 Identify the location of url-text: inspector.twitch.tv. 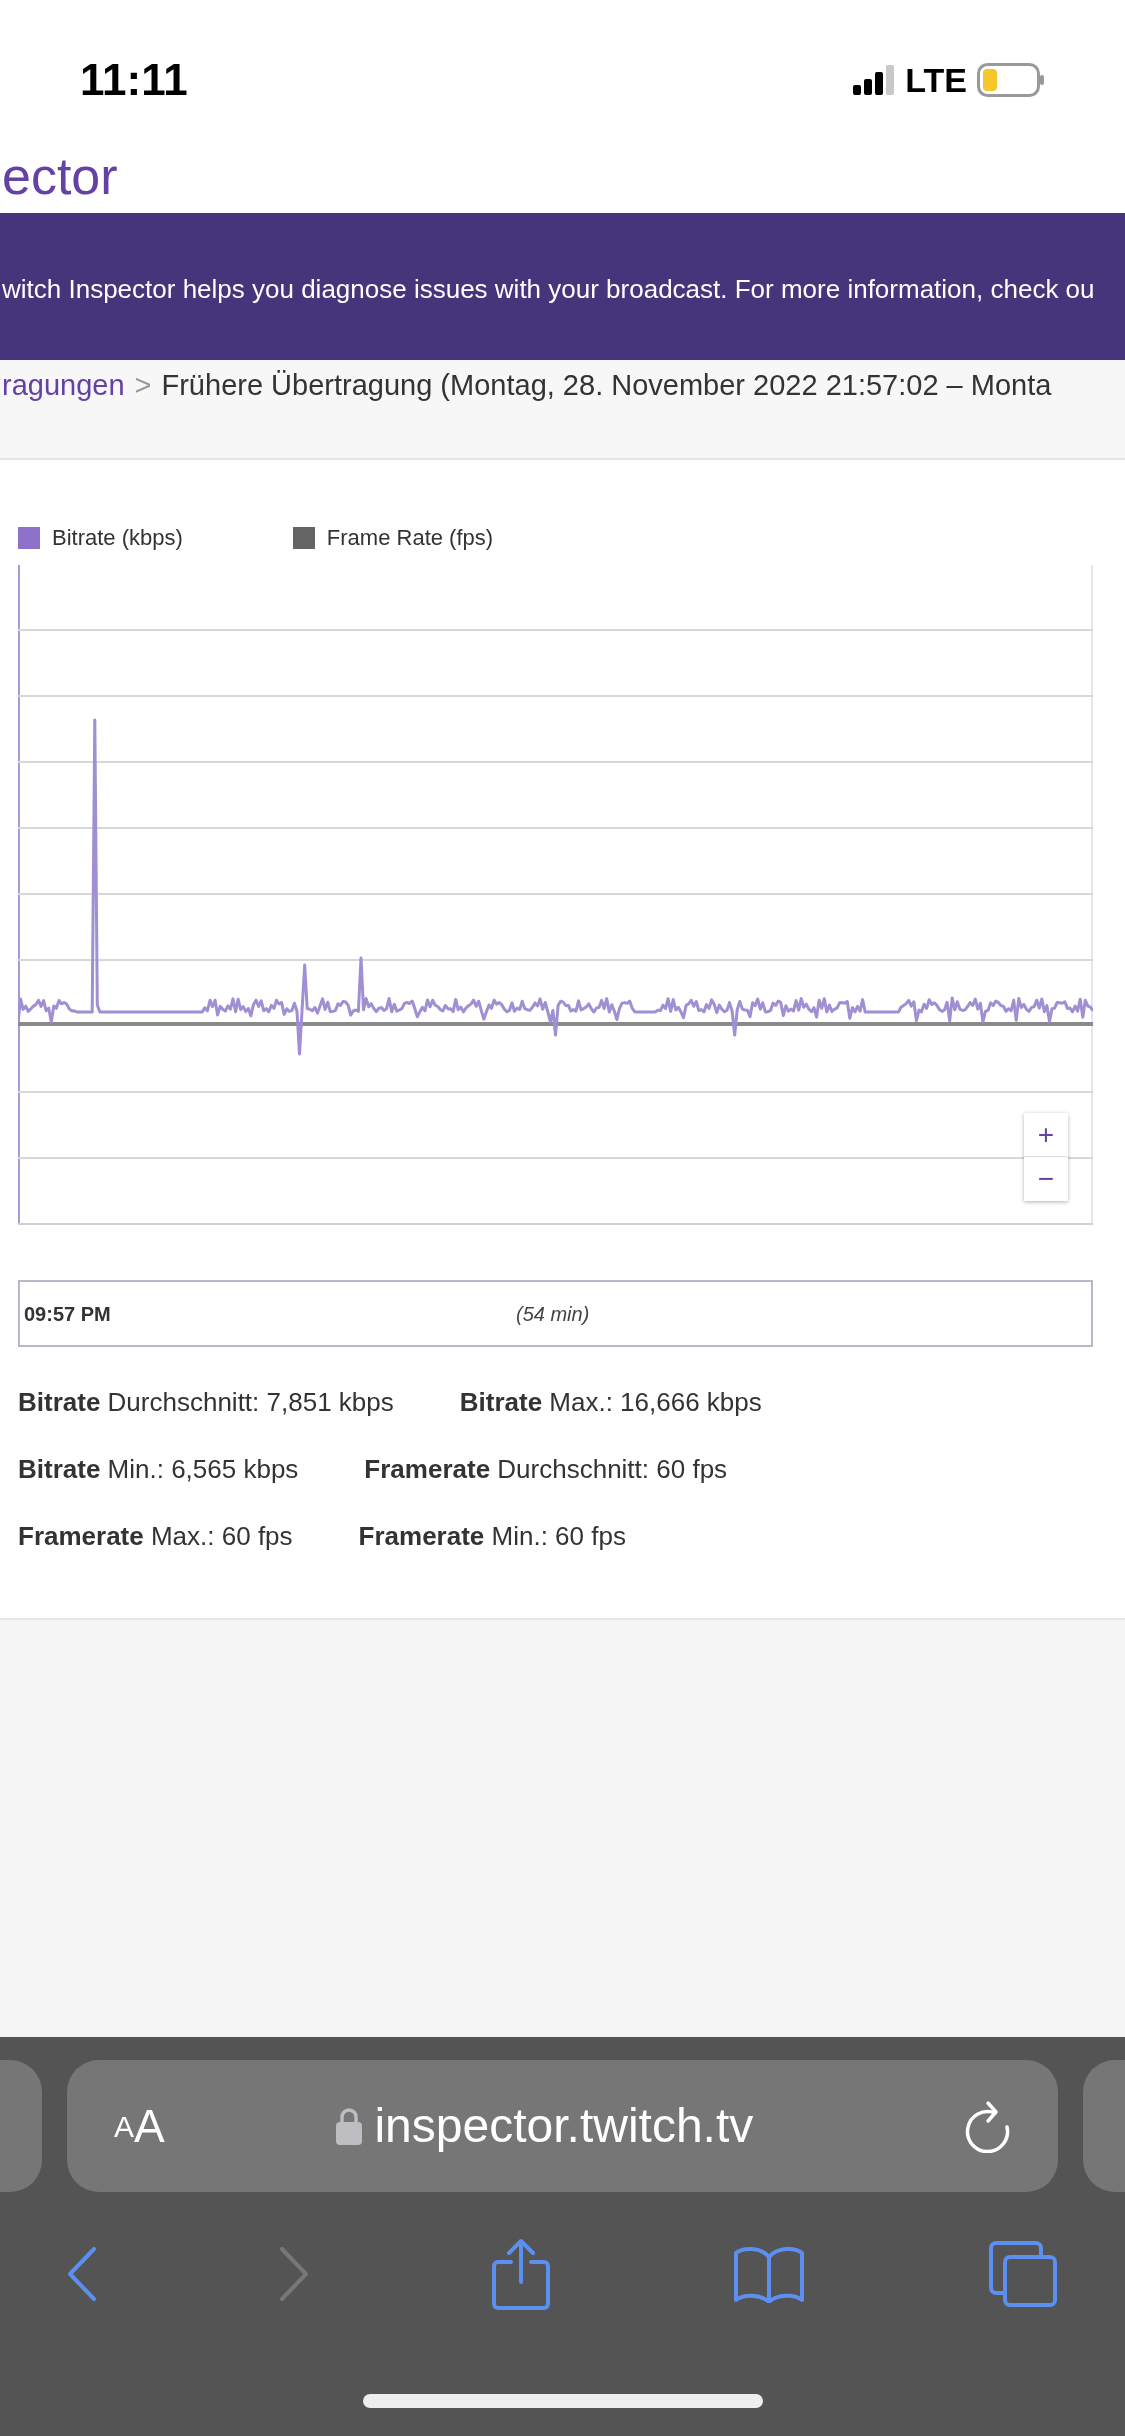
(564, 2126).